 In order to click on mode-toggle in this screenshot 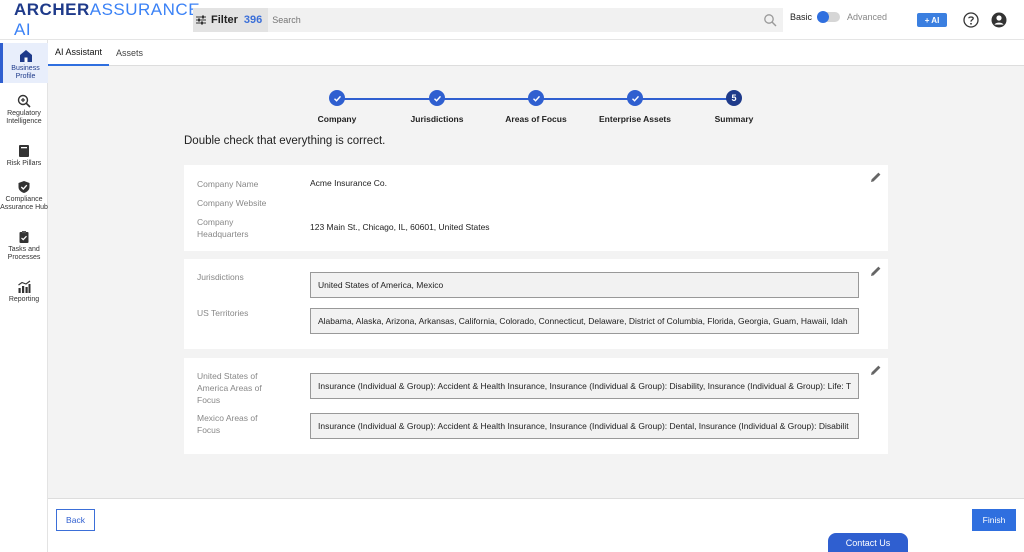, I will do `click(829, 17)`.